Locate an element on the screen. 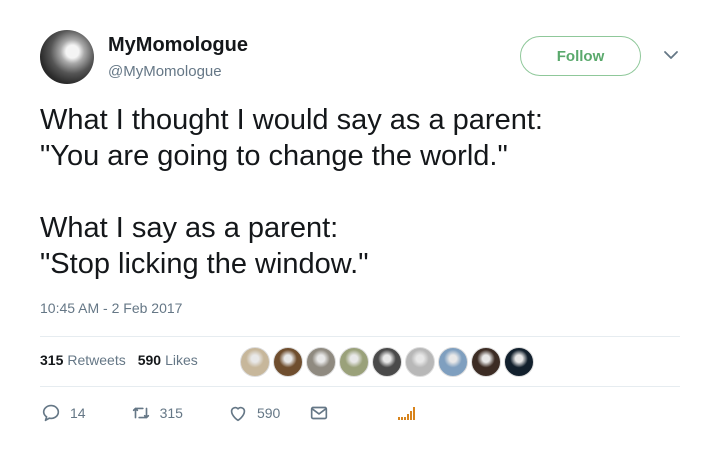 The height and width of the screenshot is (454, 720). tweet-line-4: "Stop licking the window." is located at coordinates (204, 264).